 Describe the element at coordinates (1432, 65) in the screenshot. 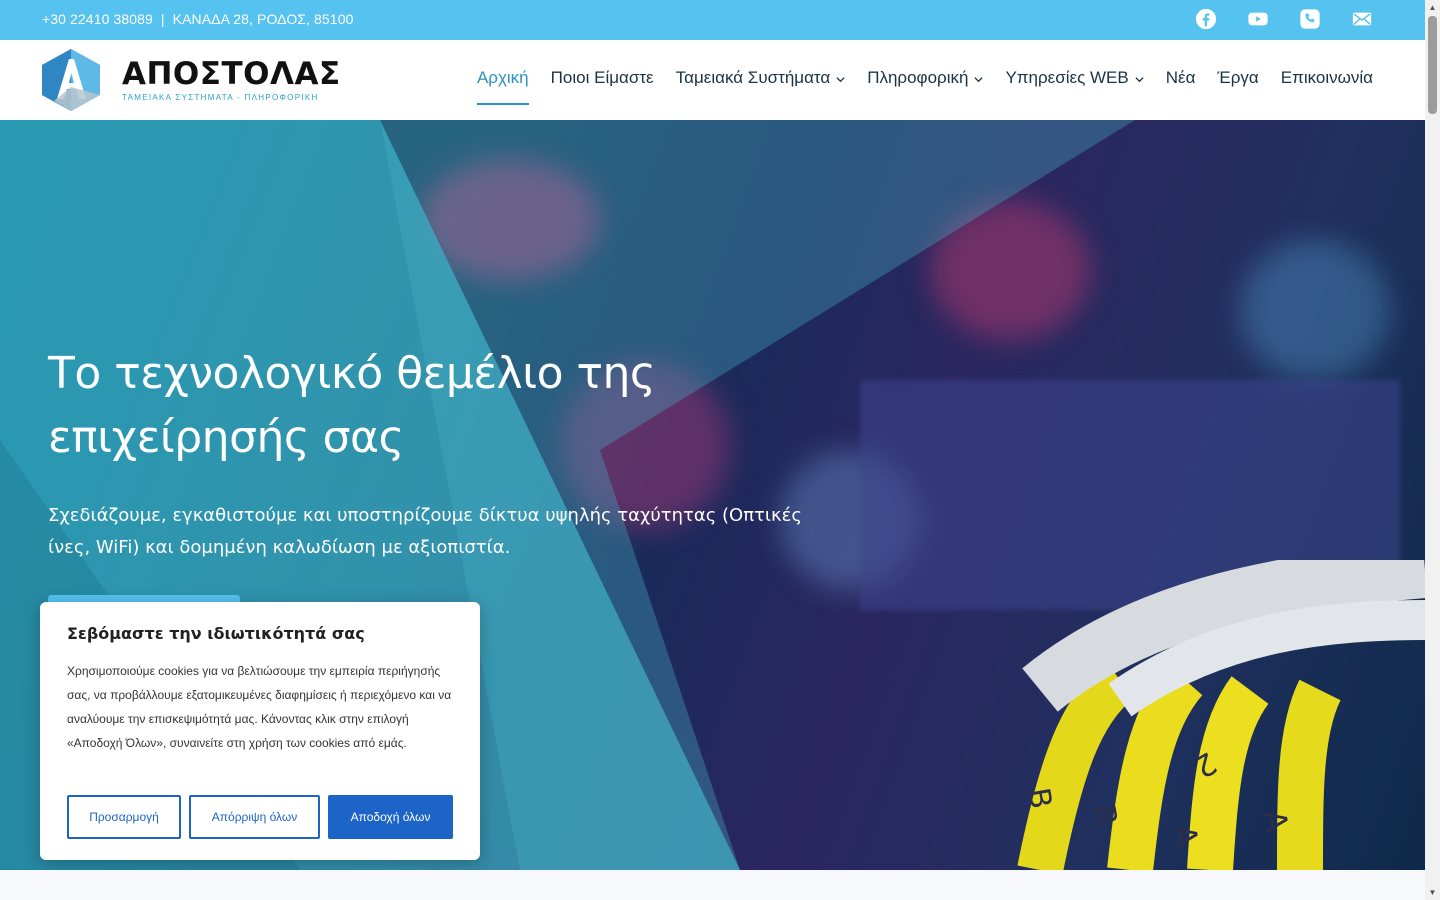

I see `scrollbar-thumb` at that location.